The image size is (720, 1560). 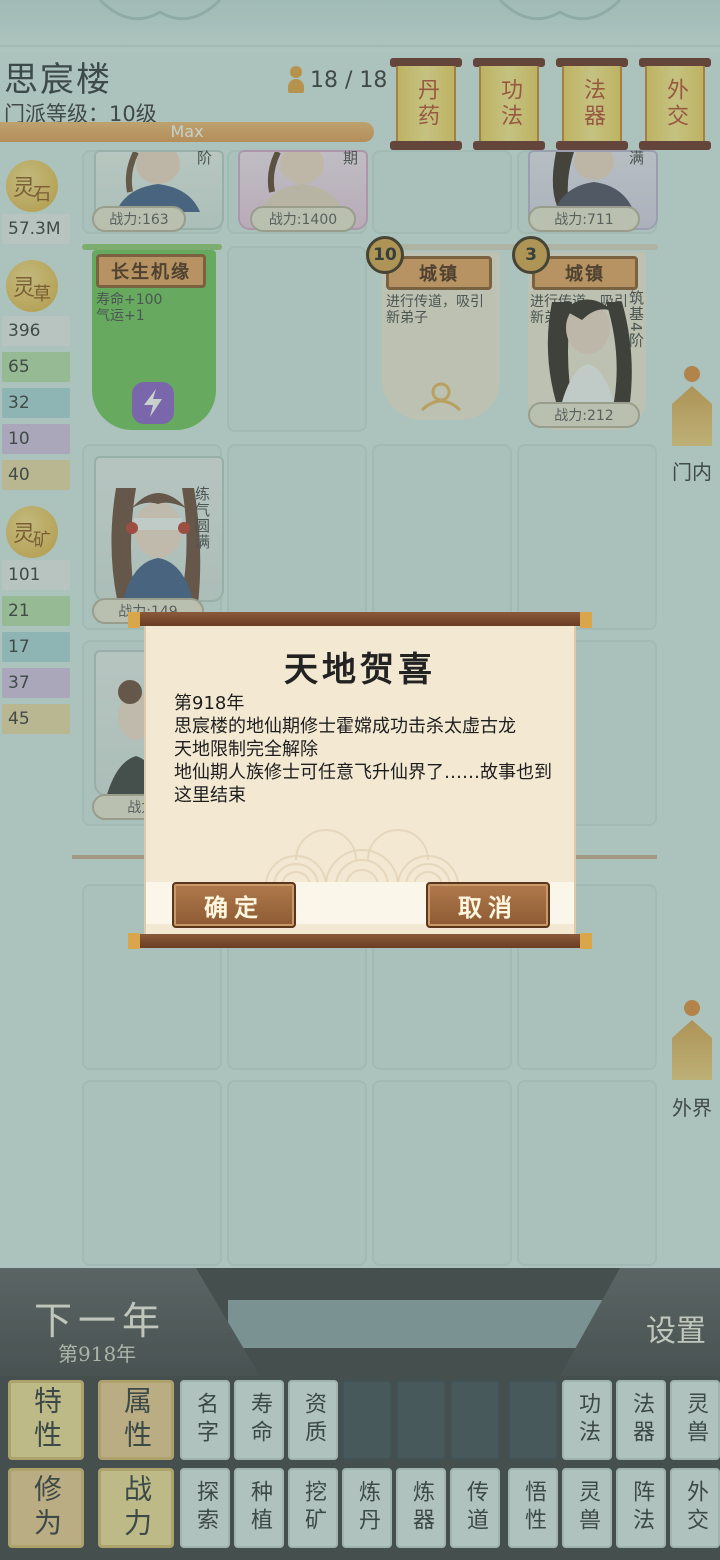 What do you see at coordinates (234, 905) in the screenshot?
I see `confirm-button: 确定` at bounding box center [234, 905].